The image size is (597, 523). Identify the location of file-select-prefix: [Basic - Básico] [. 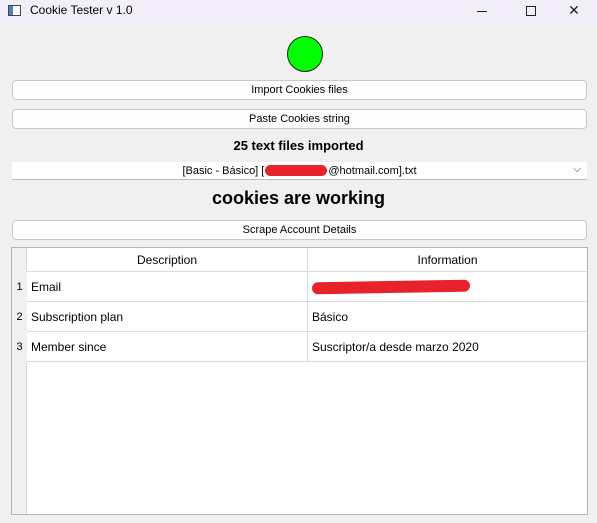
(223, 170).